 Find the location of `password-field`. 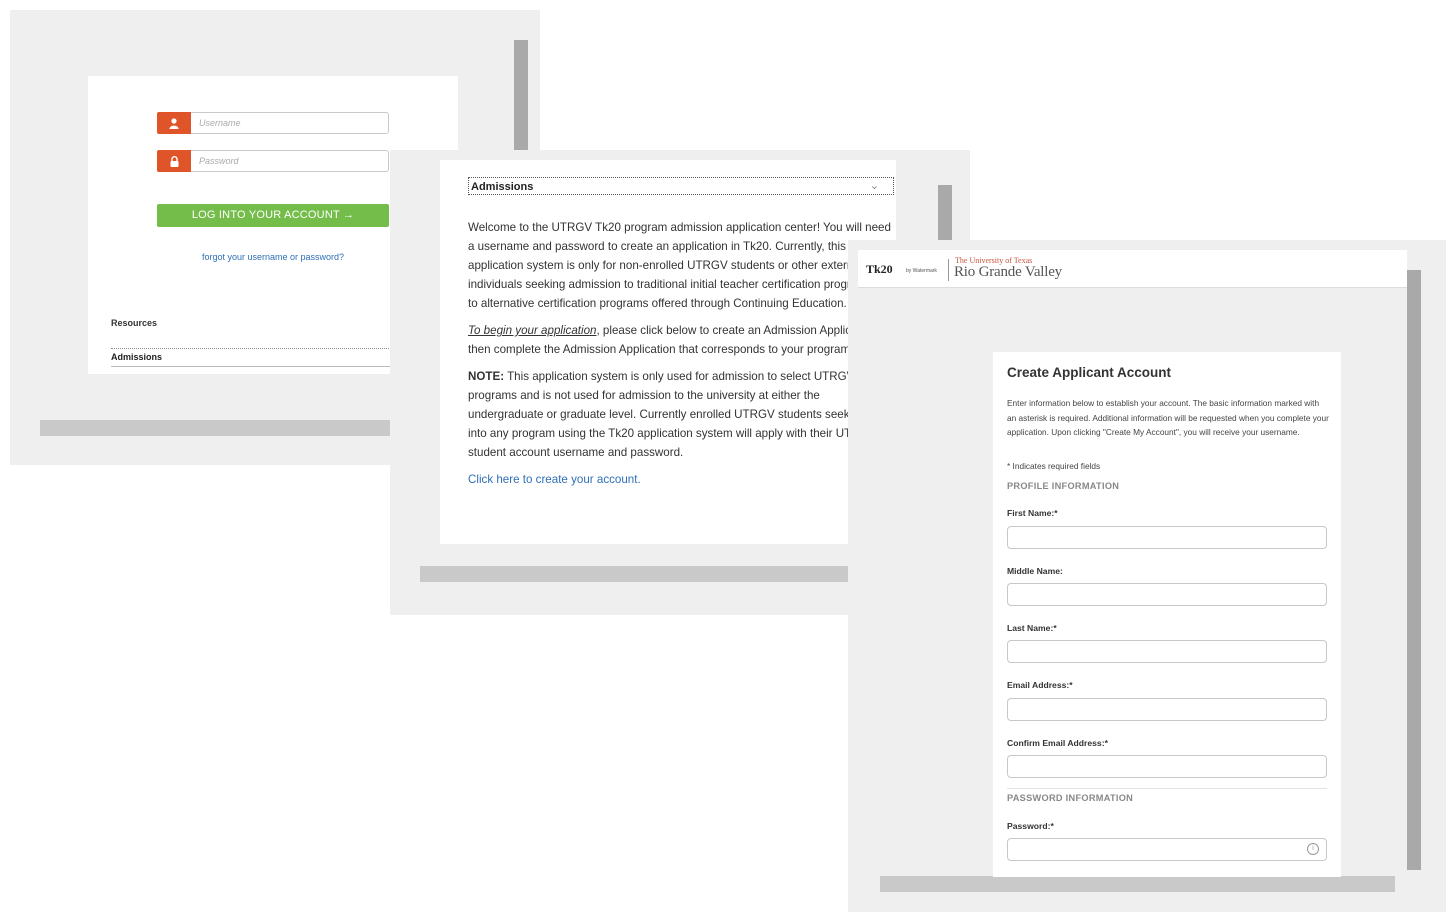

password-field is located at coordinates (1167, 849).